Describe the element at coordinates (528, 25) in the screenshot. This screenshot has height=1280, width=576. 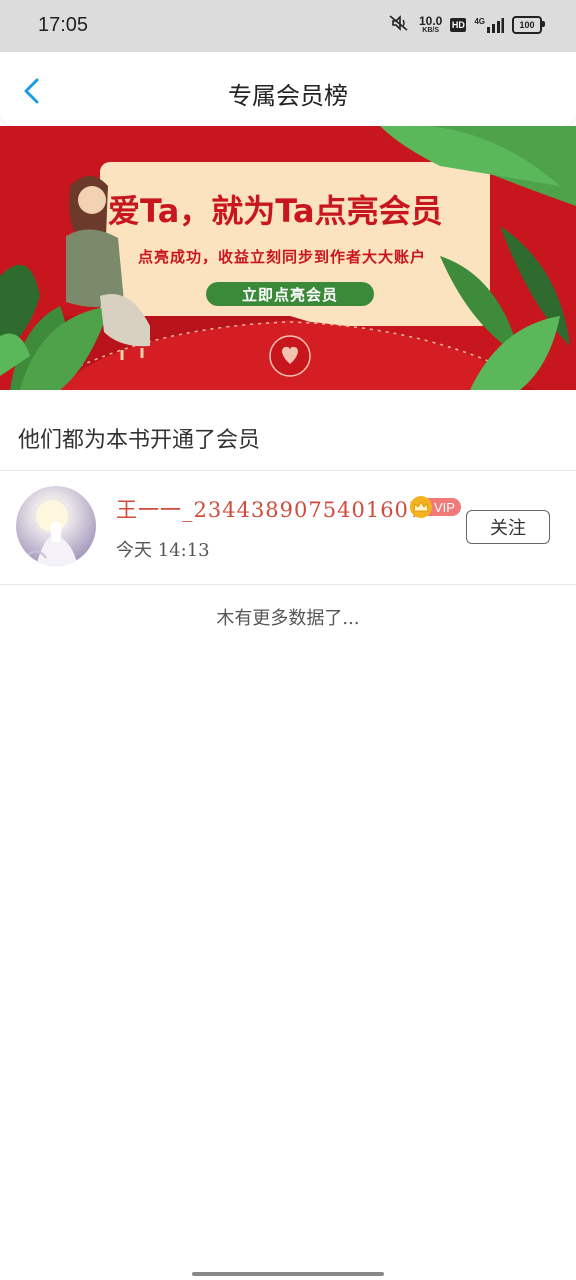
I see `battery-icon: 100` at that location.